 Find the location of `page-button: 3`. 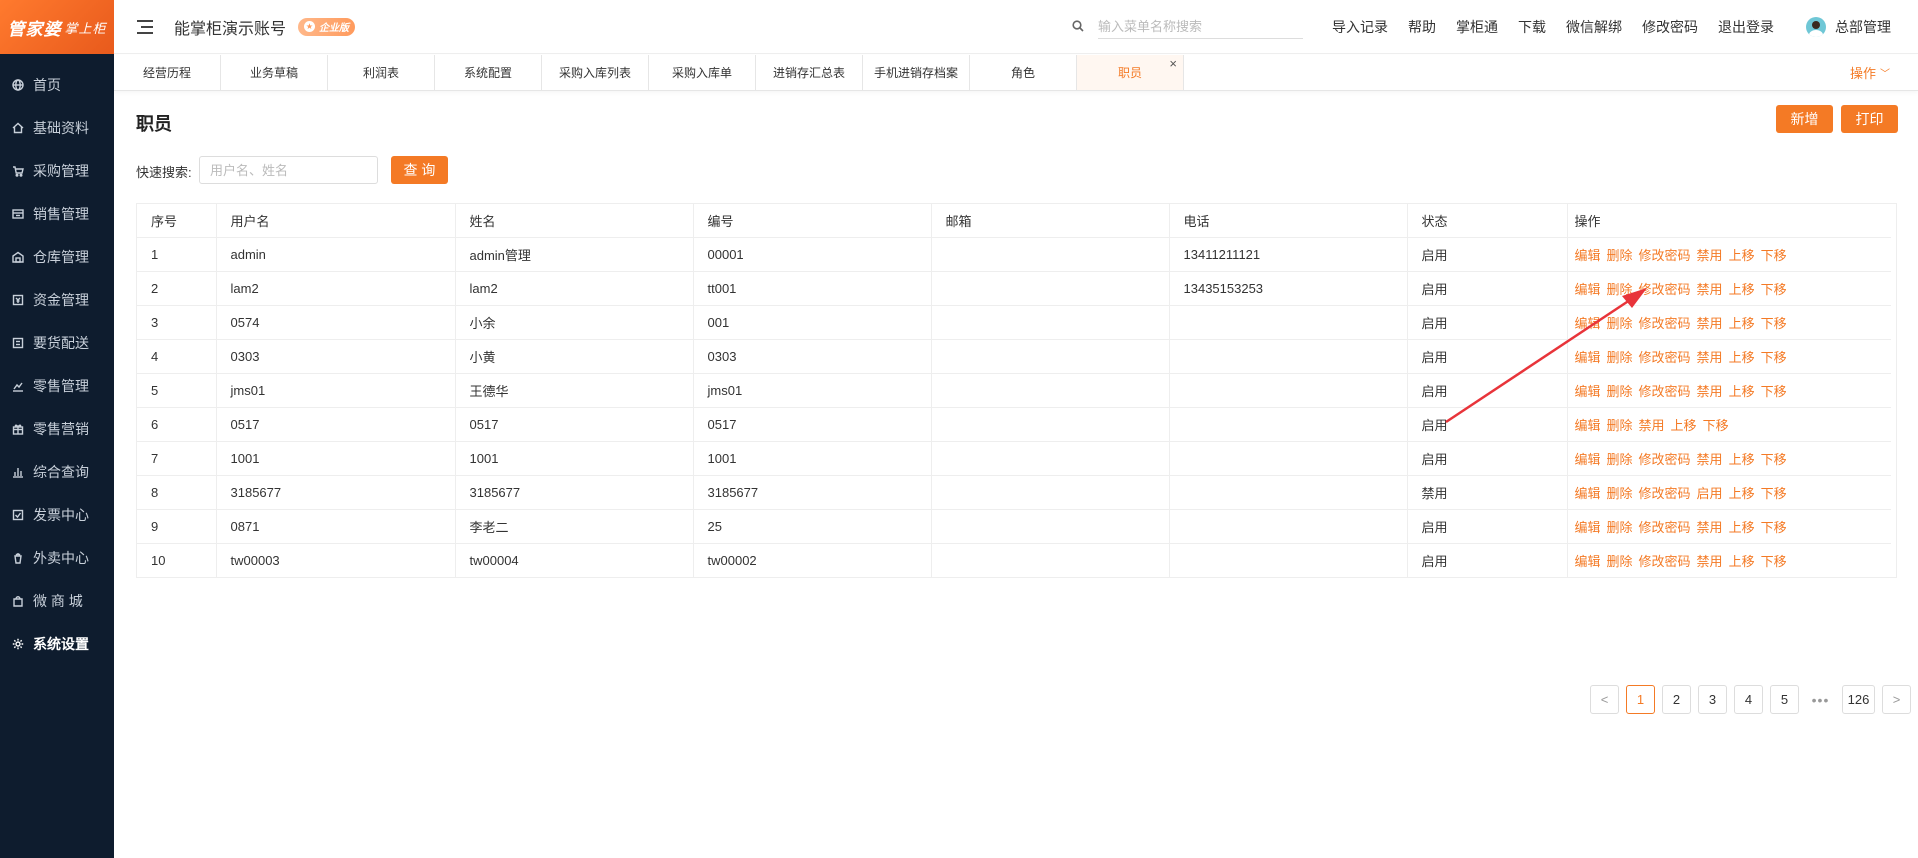

page-button: 3 is located at coordinates (1712, 699).